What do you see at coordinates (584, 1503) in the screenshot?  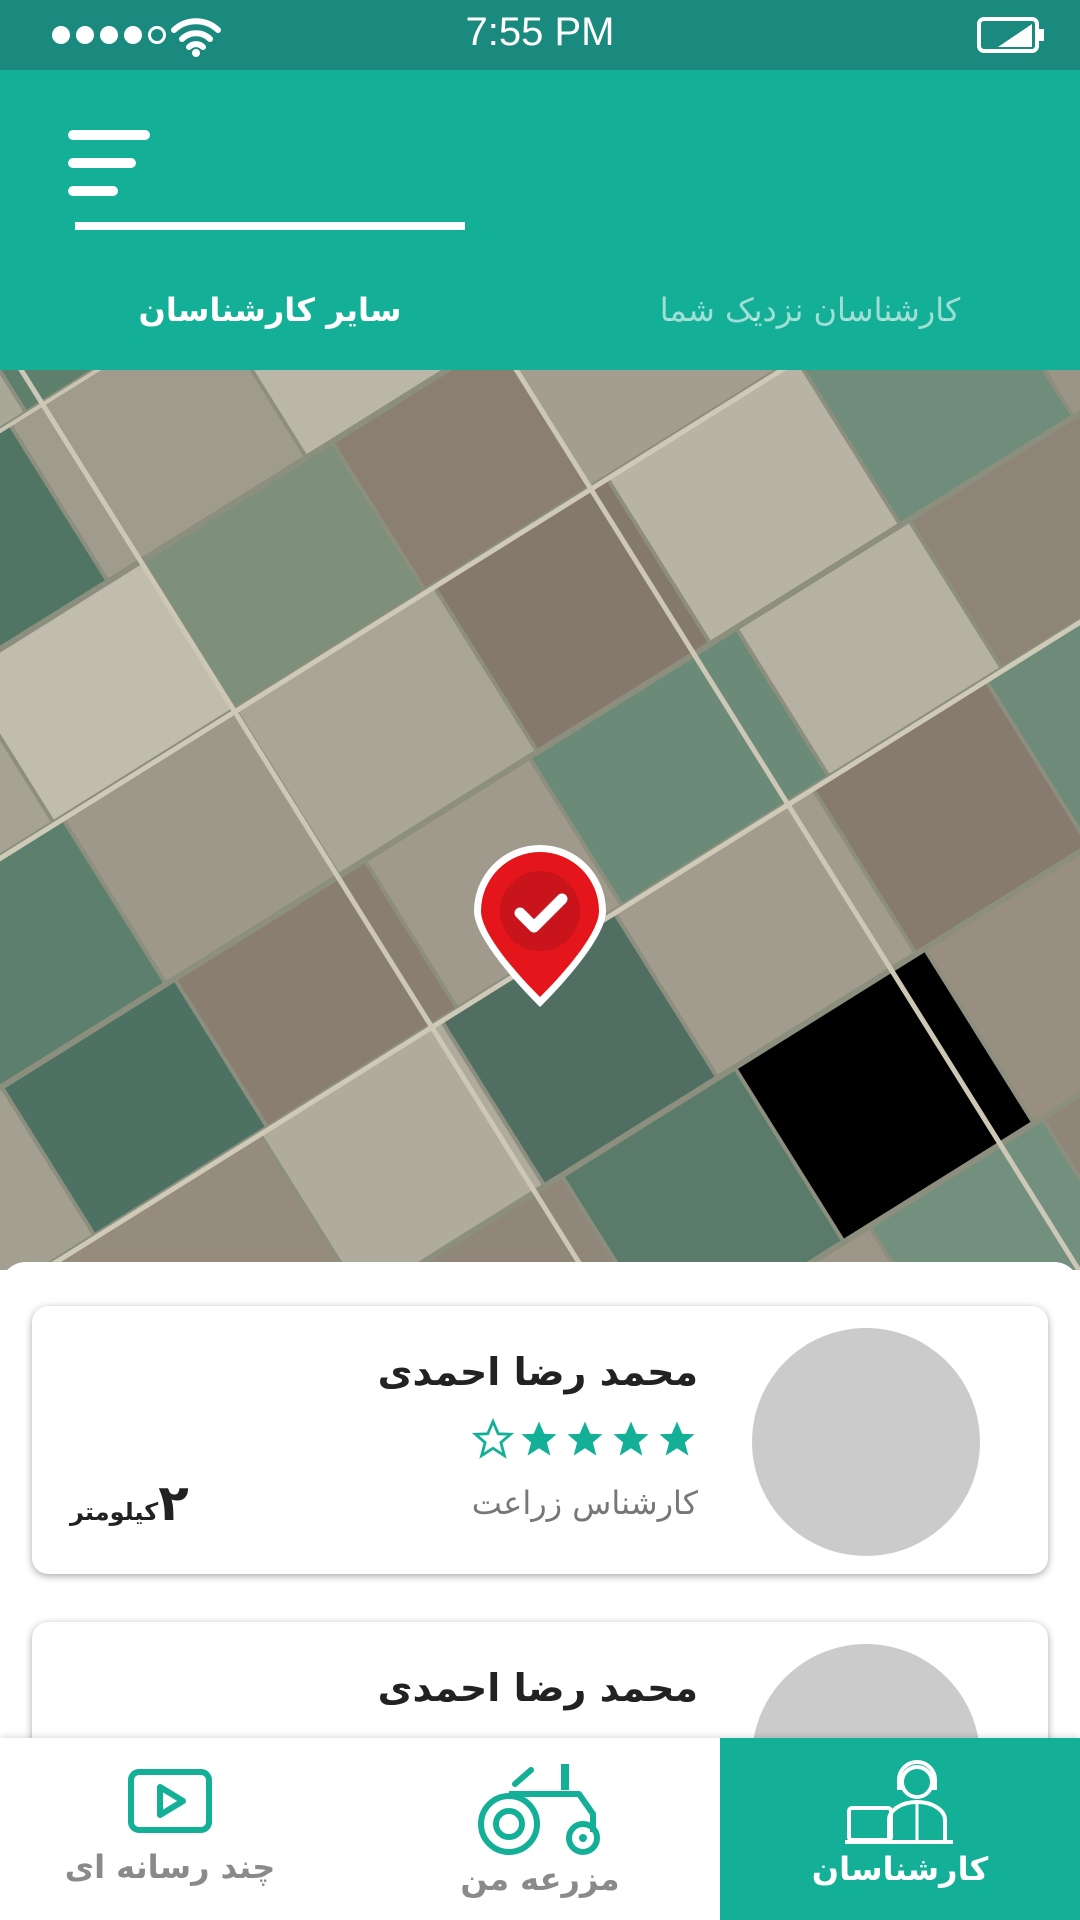 I see `expert-role: کارشناس زراعت` at bounding box center [584, 1503].